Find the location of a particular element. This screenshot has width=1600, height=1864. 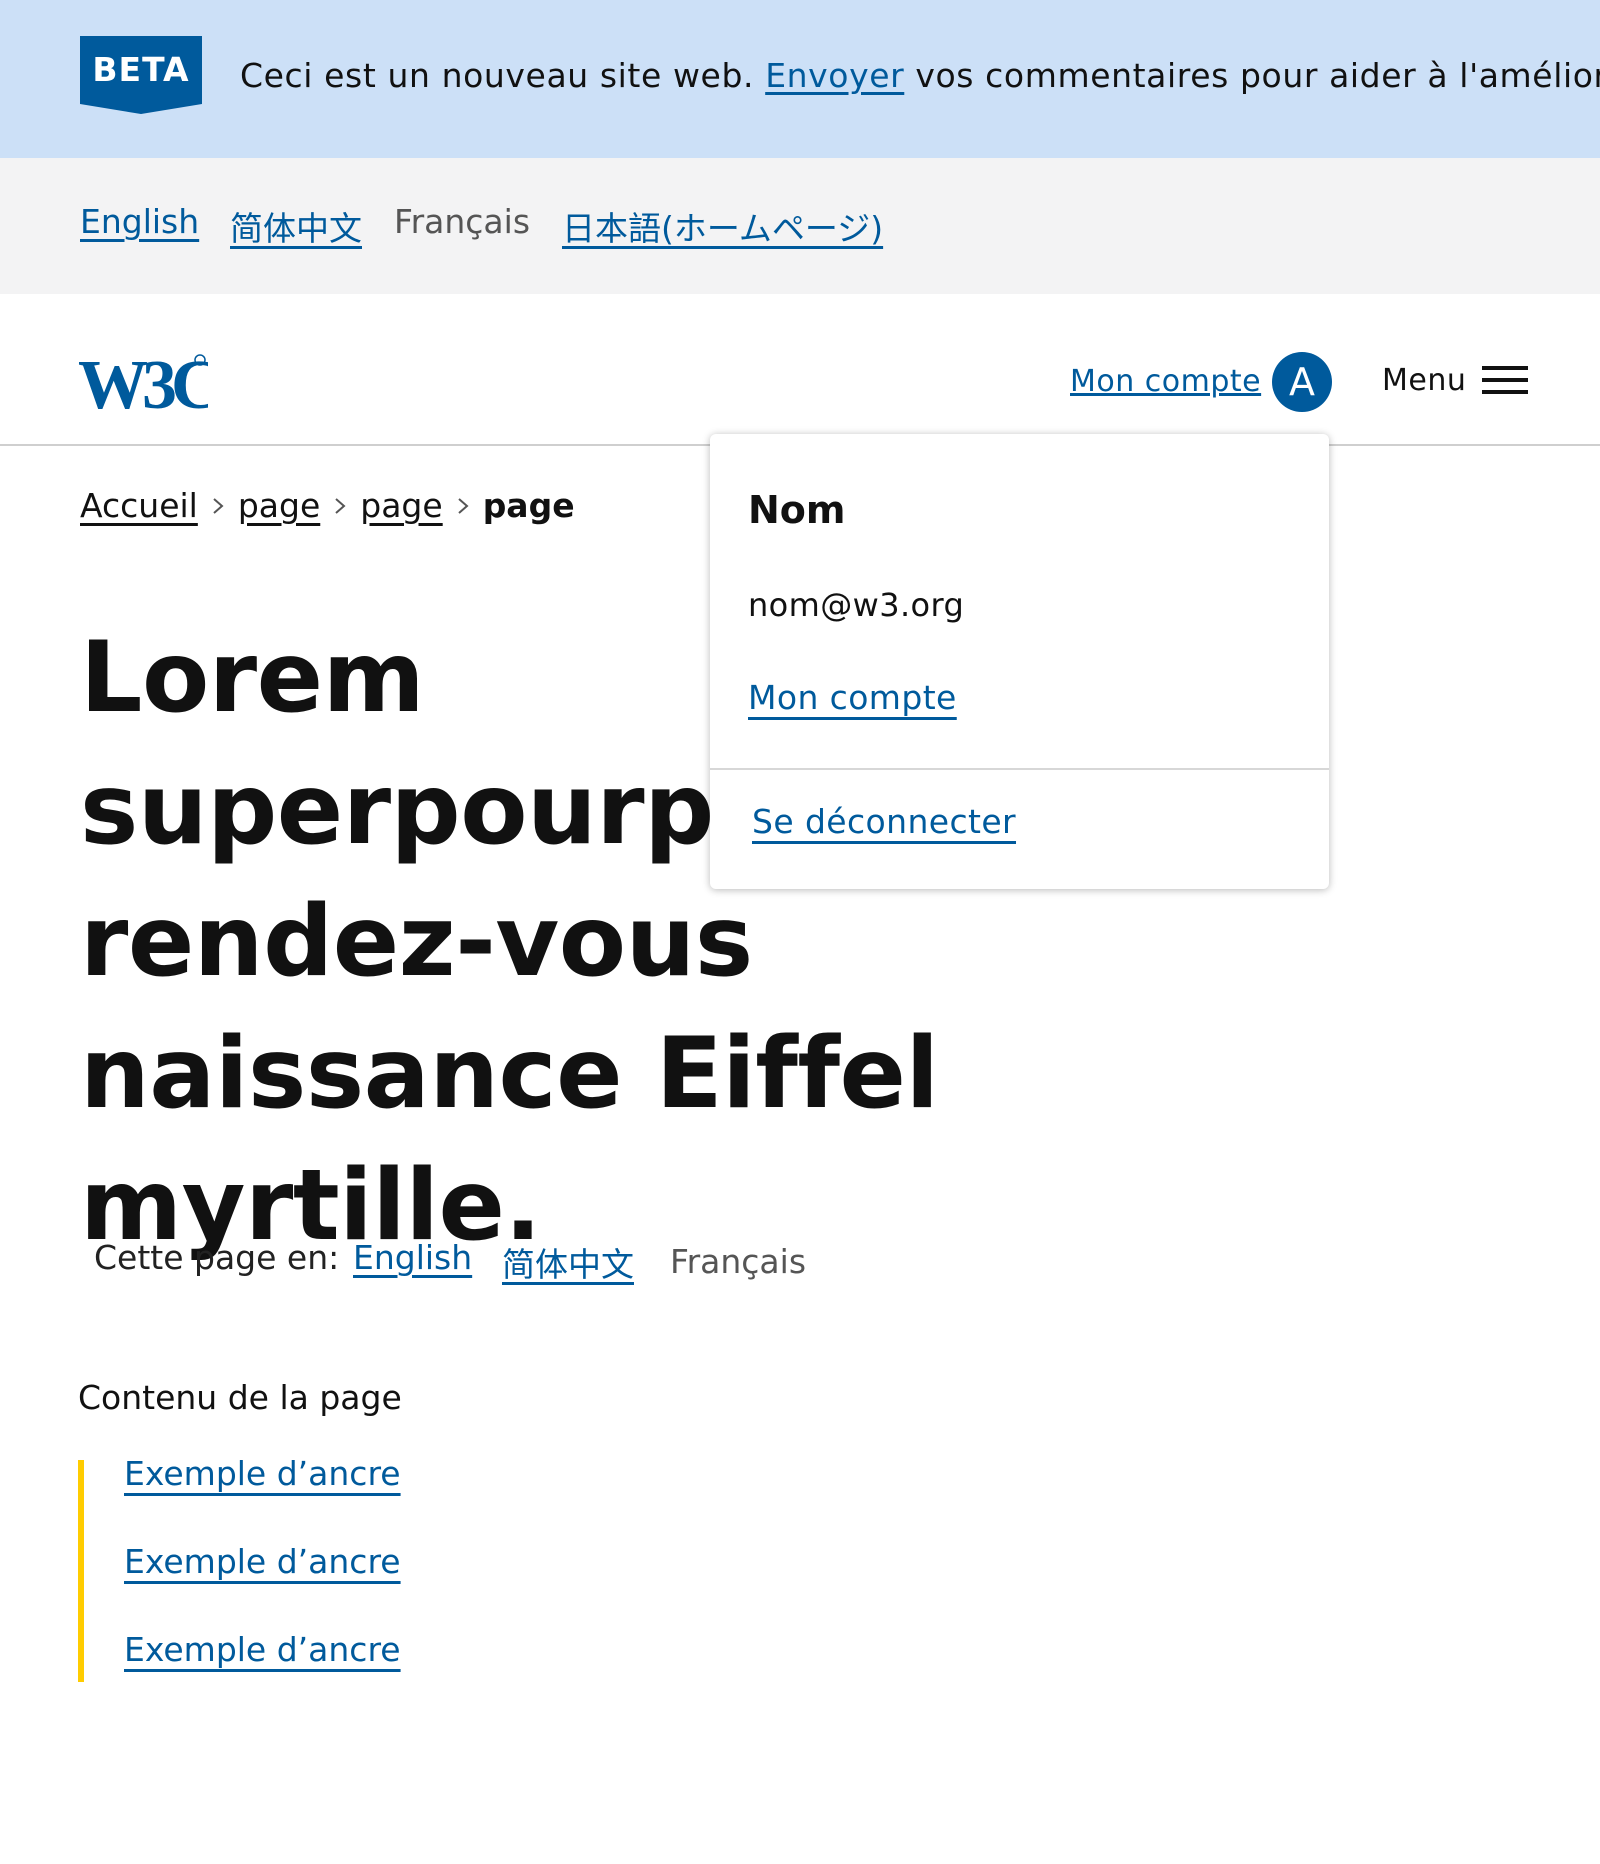

language-bar: English 简体中文 Français 日本語(ホームページ) is located at coordinates (800, 226).